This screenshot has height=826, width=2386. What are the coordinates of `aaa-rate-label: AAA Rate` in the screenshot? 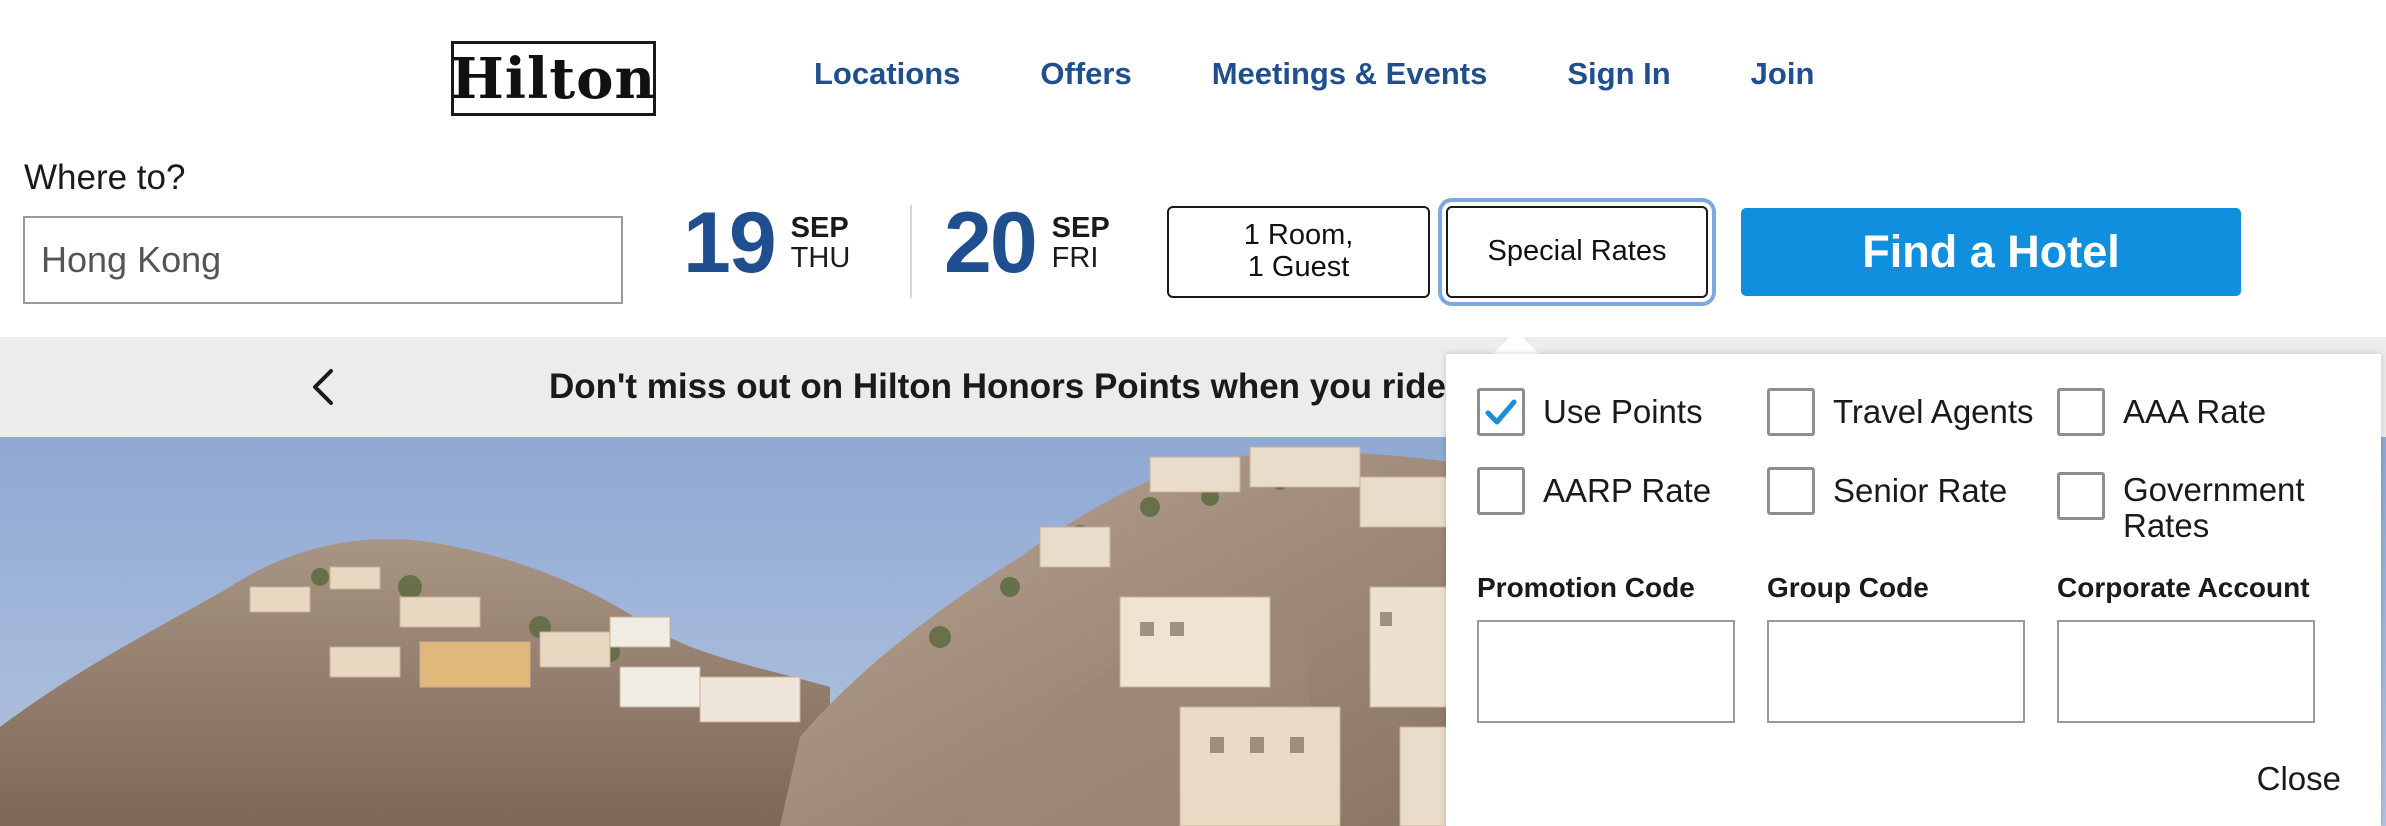 It's located at (2195, 411).